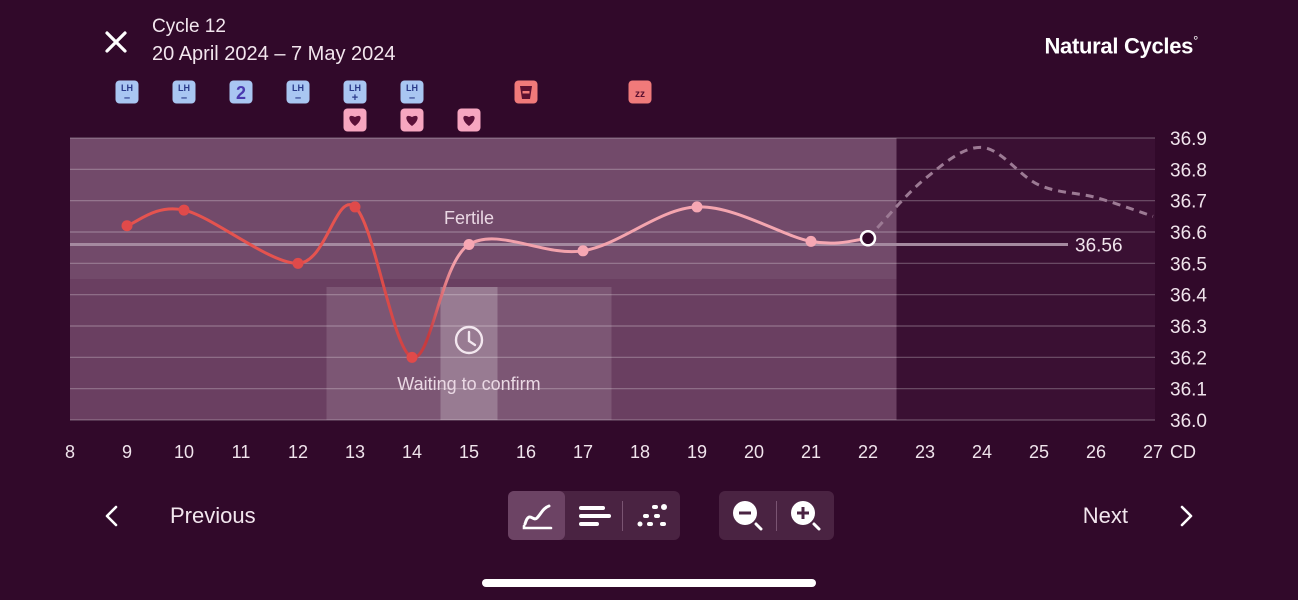  I want to click on chevron-right-icon, so click(1186, 516).